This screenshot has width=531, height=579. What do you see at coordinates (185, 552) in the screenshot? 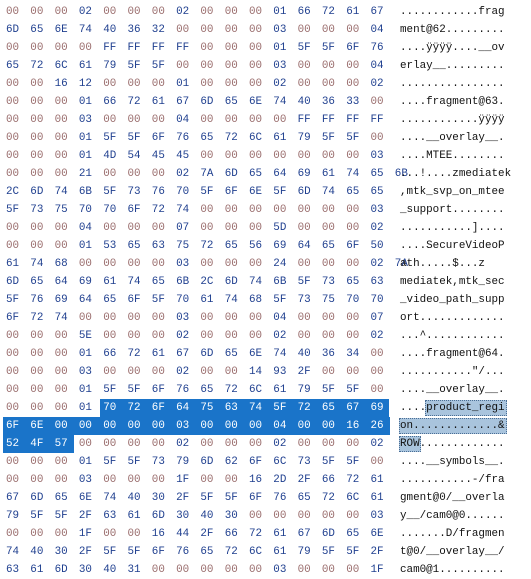
I see `hex-byte: 76` at bounding box center [185, 552].